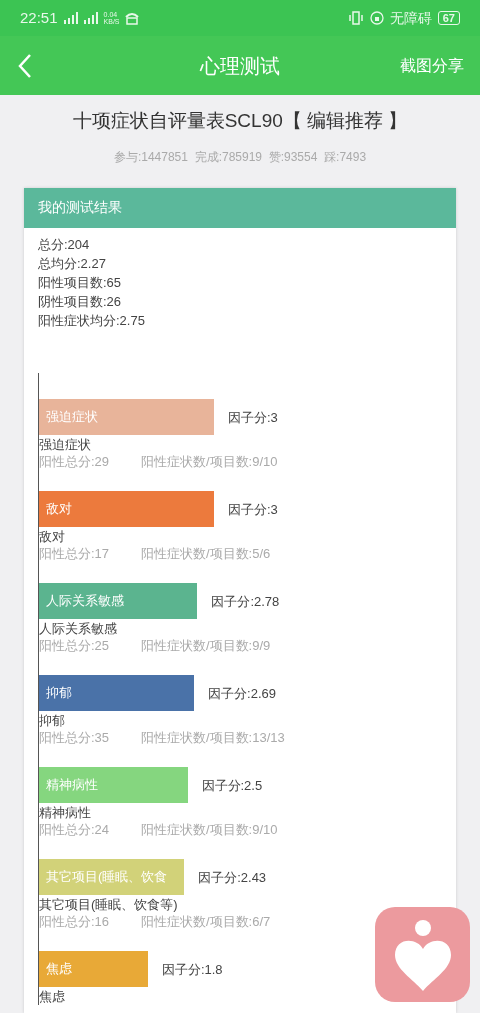 The image size is (480, 1013). What do you see at coordinates (448, 18) in the screenshot?
I see `battery-indicator: 67` at bounding box center [448, 18].